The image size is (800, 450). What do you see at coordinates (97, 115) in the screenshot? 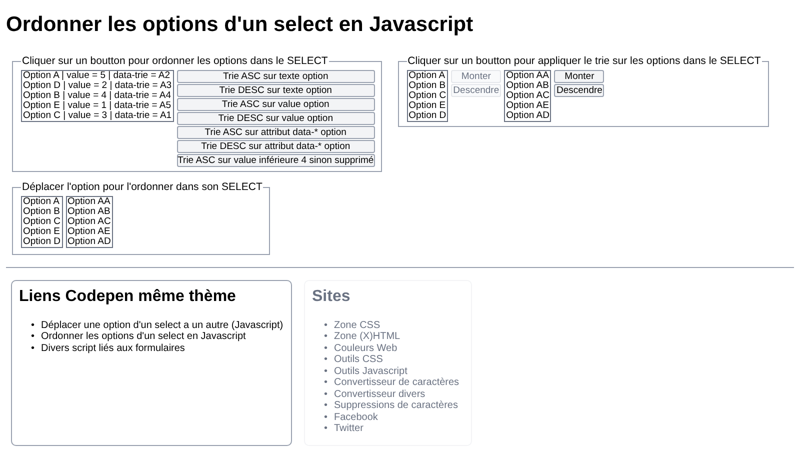
I see `list-option: Option C | value = 3 | data-trie = A1` at bounding box center [97, 115].